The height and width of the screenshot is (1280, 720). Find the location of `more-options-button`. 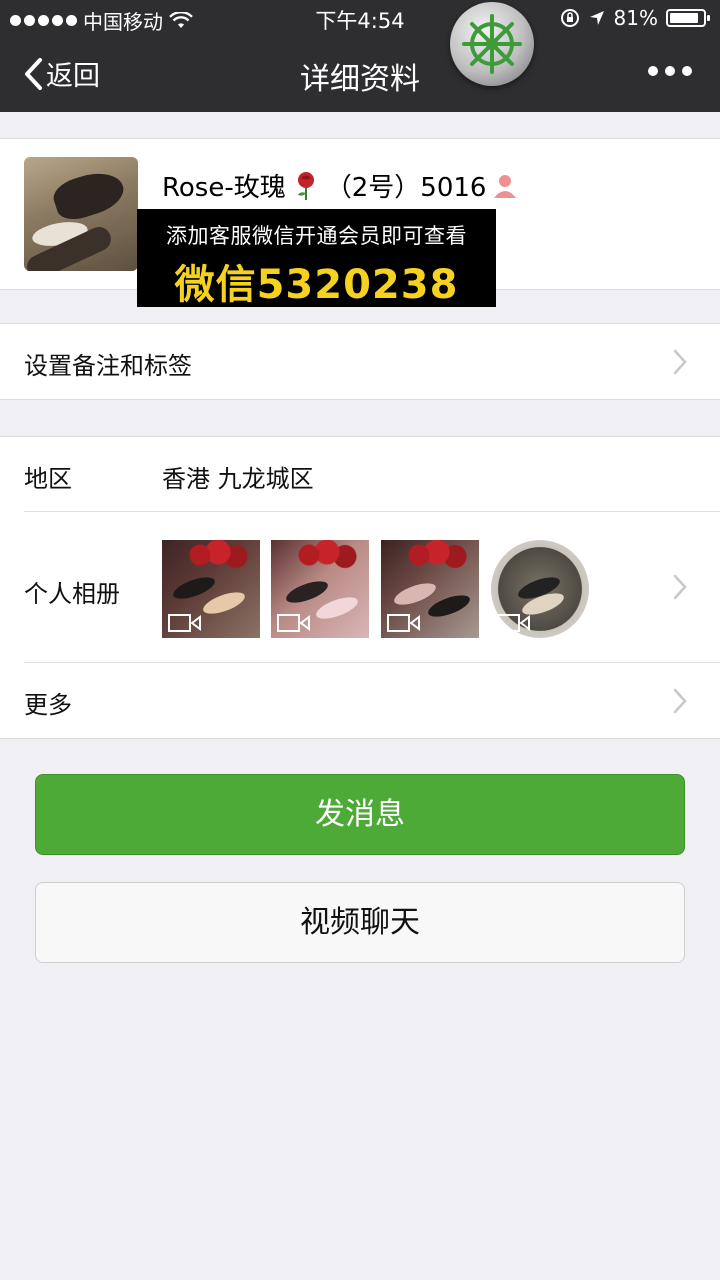

more-options-button is located at coordinates (670, 71).